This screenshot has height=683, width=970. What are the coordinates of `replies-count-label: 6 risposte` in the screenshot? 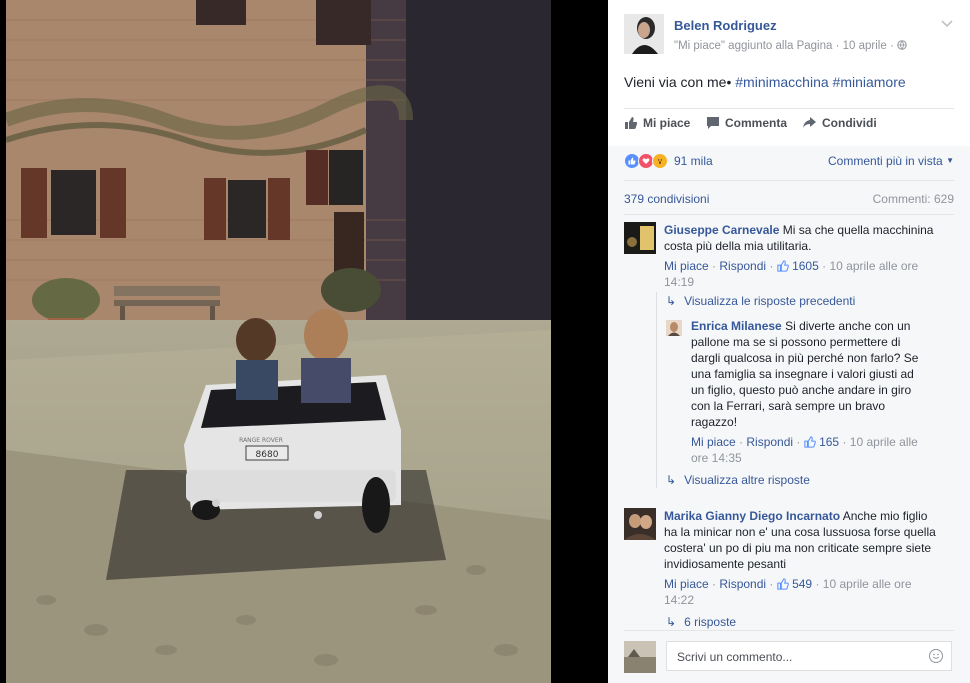 It's located at (710, 622).